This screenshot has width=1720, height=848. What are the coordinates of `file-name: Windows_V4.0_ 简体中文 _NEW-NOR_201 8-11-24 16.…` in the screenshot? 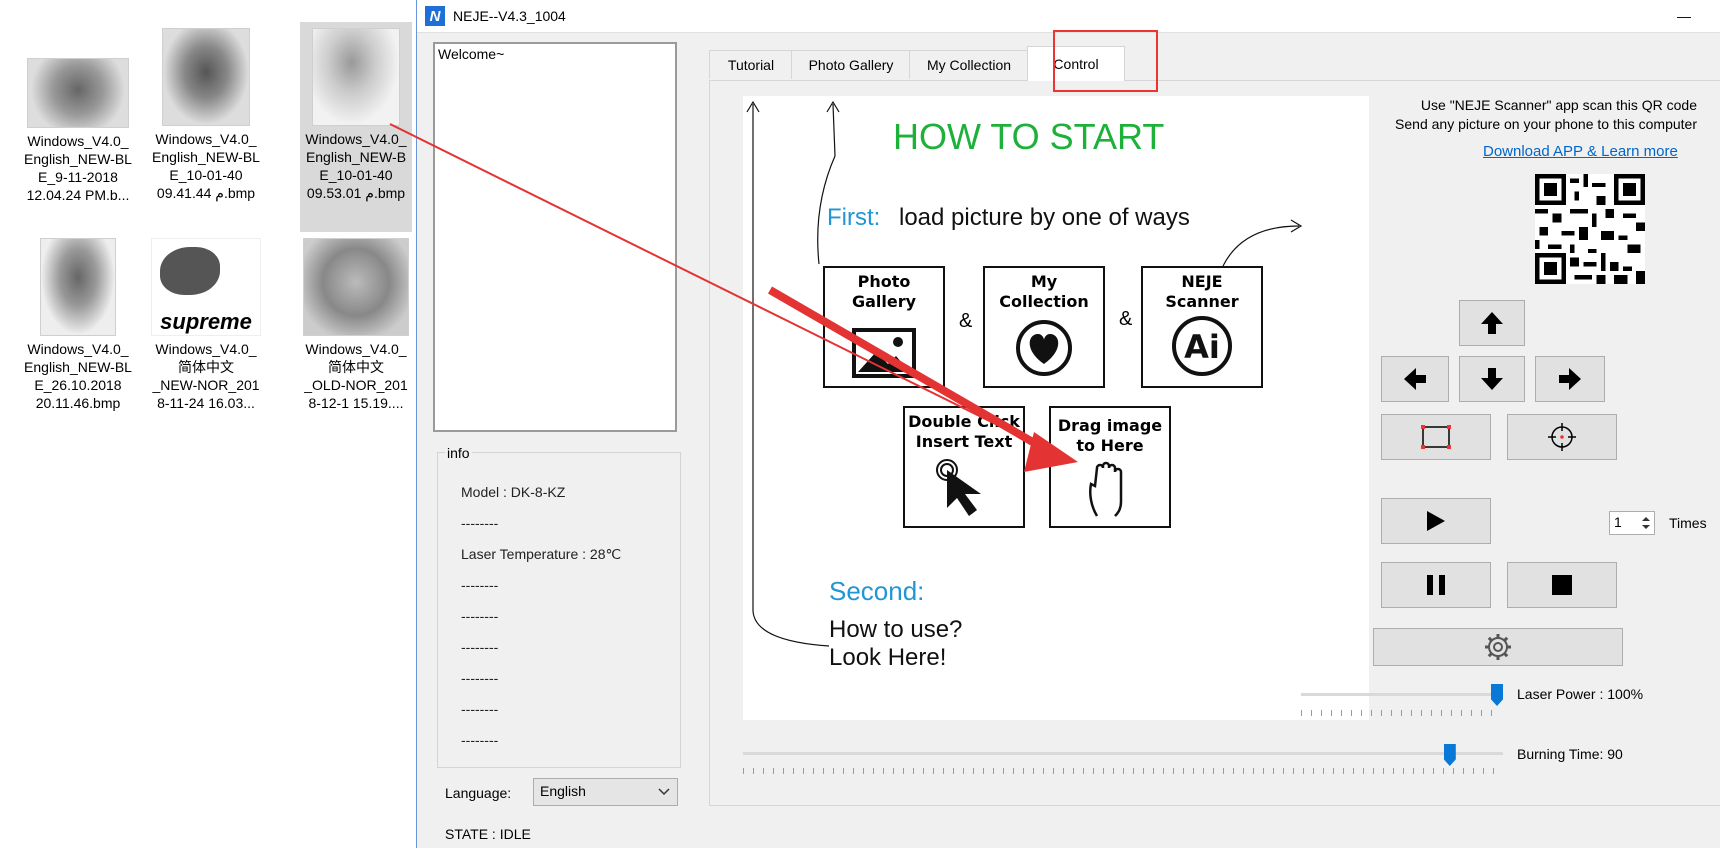 It's located at (206, 376).